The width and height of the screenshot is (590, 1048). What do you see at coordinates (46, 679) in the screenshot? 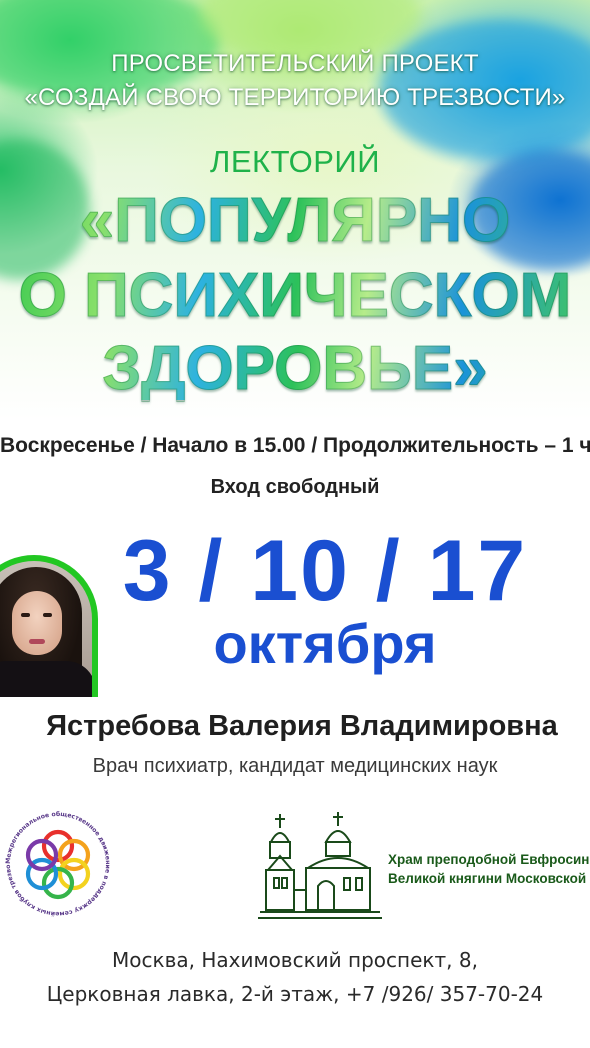
I see `avatar-shoulders` at bounding box center [46, 679].